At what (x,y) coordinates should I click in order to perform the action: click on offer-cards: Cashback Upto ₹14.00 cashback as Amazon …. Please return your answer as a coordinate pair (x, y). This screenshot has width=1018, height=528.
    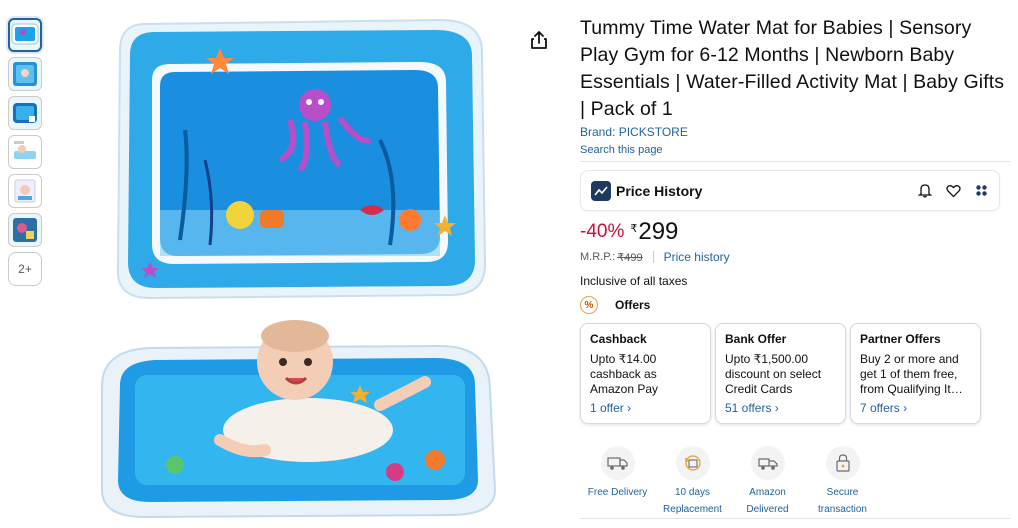
    Looking at the image, I should click on (795, 373).